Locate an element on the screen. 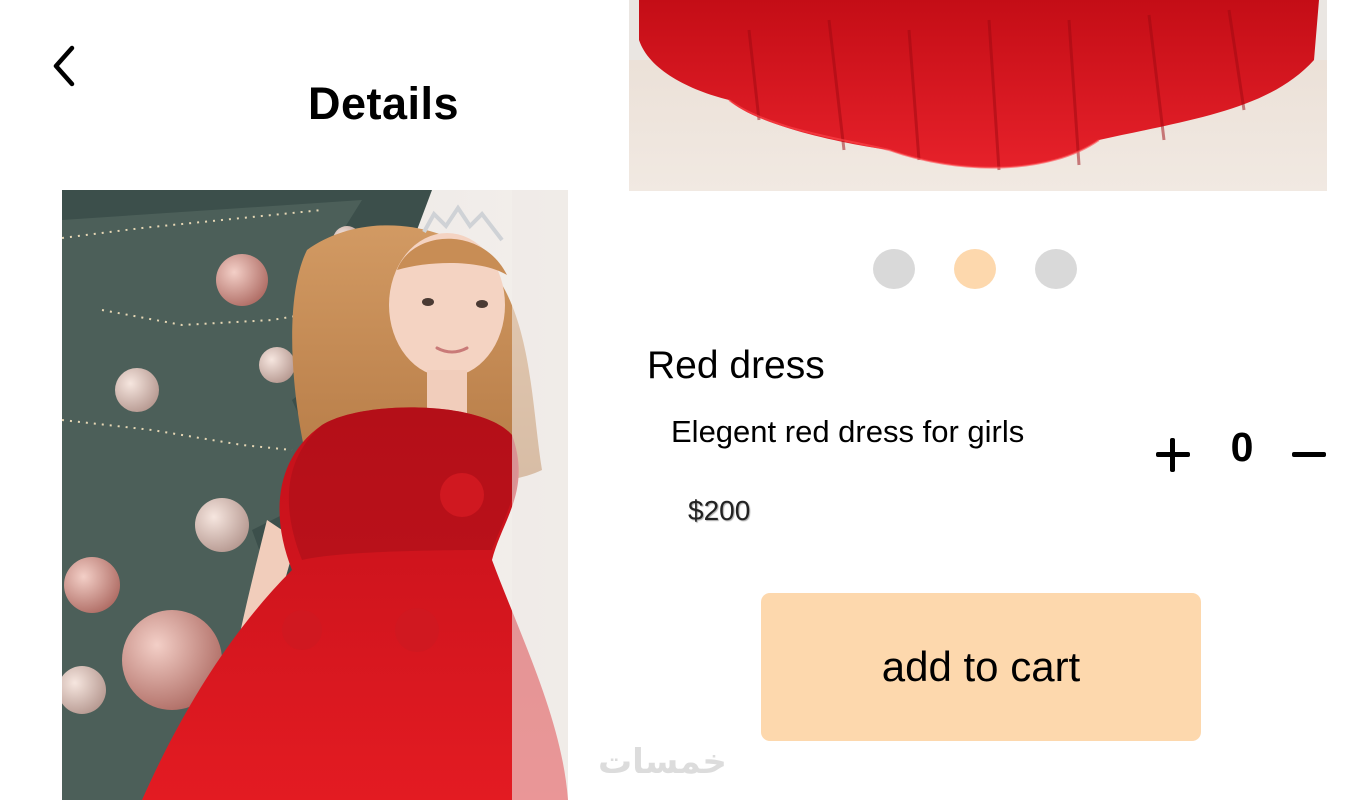  plus-icon is located at coordinates (1173, 455).